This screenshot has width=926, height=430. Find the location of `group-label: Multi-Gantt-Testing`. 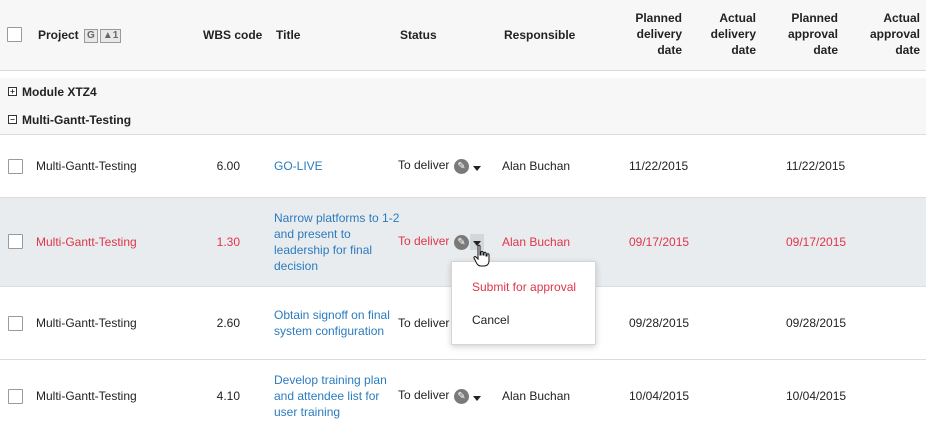

group-label: Multi-Gantt-Testing is located at coordinates (77, 120).